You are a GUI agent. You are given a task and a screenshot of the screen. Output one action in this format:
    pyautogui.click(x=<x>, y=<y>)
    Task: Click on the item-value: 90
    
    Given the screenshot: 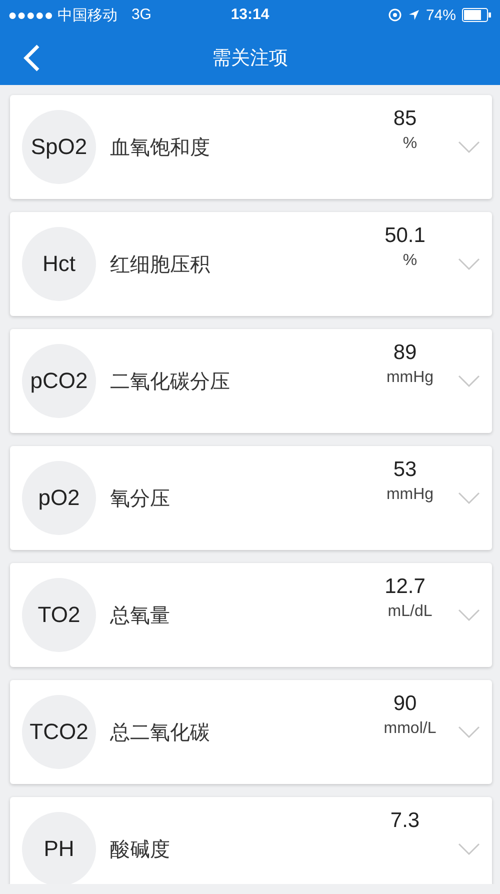 What is the action you would take?
    pyautogui.click(x=405, y=704)
    